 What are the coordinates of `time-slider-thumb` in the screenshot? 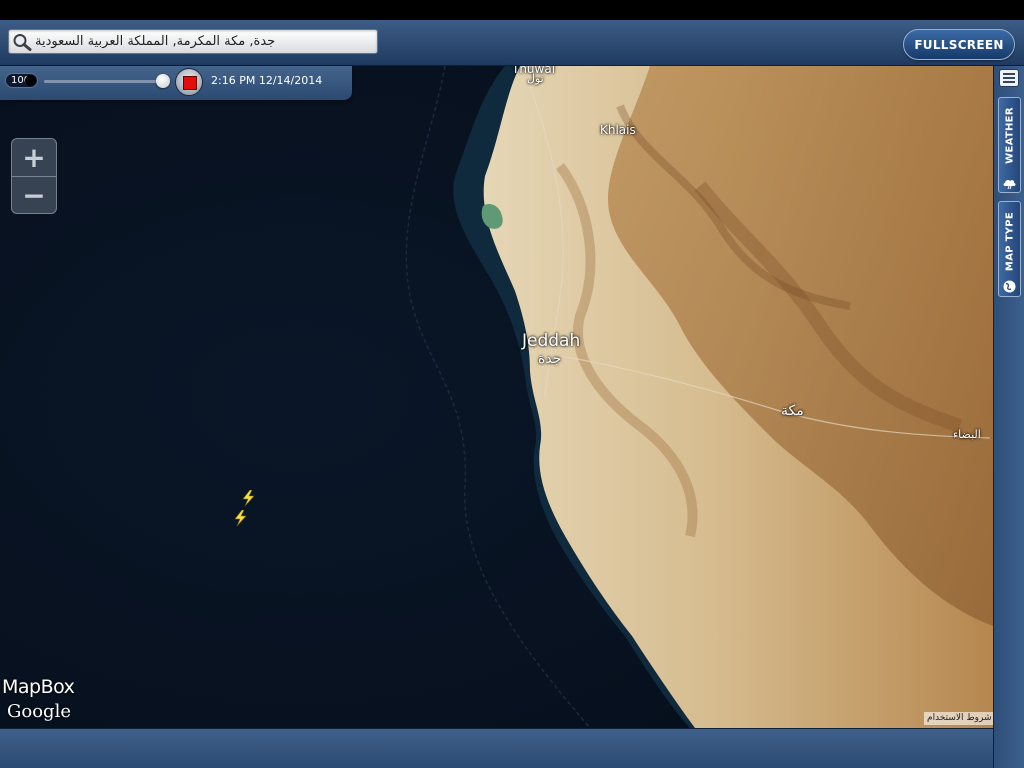 It's located at (163, 81).